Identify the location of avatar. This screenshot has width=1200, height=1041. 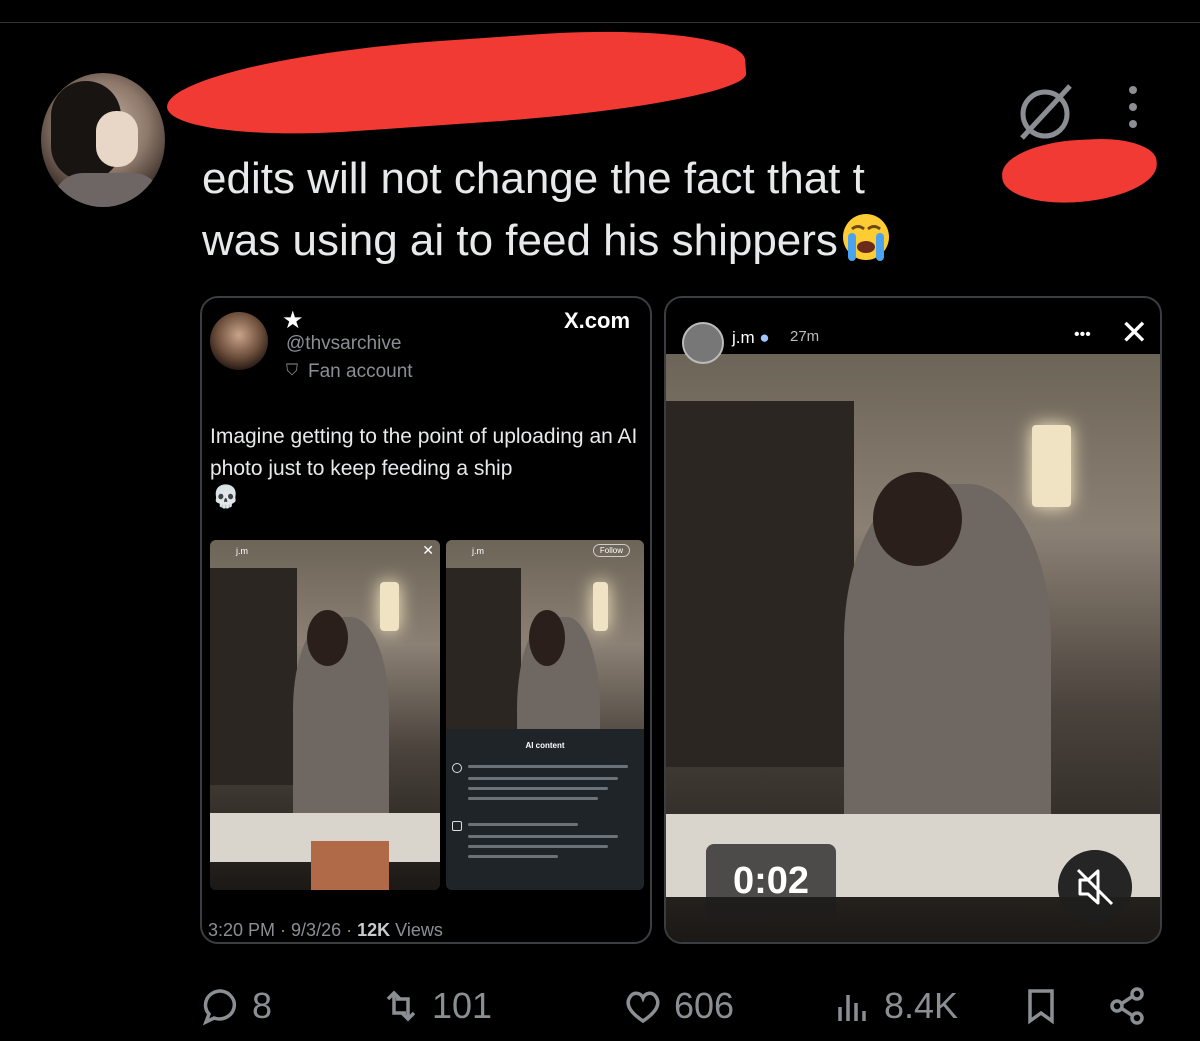
(103, 140).